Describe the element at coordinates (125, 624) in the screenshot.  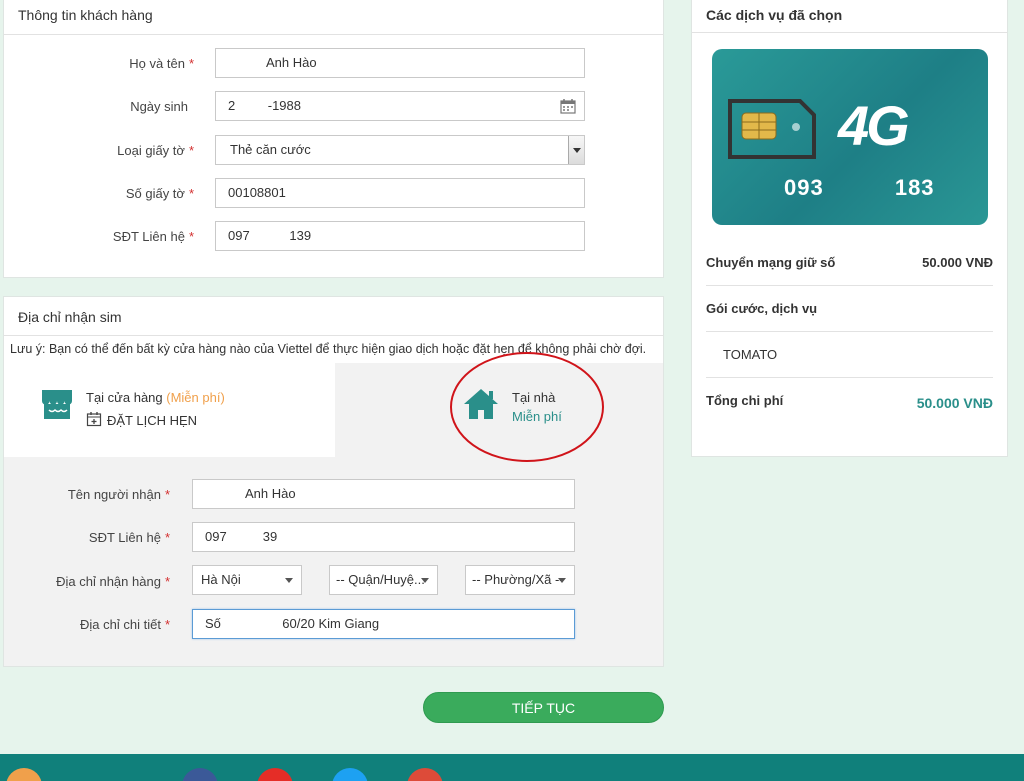
I see `detail-address-label: Địa chỉ chi tiết *` at that location.